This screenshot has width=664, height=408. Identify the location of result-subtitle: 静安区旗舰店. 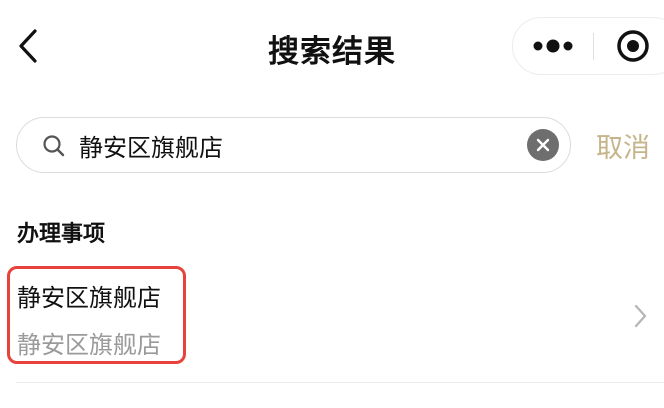
(89, 345).